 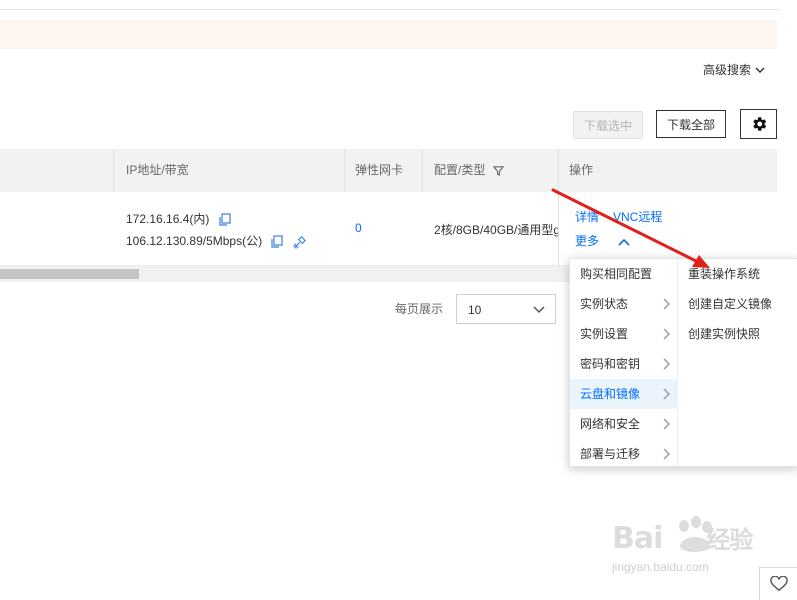 What do you see at coordinates (608, 125) in the screenshot?
I see `download-selected-button: 下载选中` at bounding box center [608, 125].